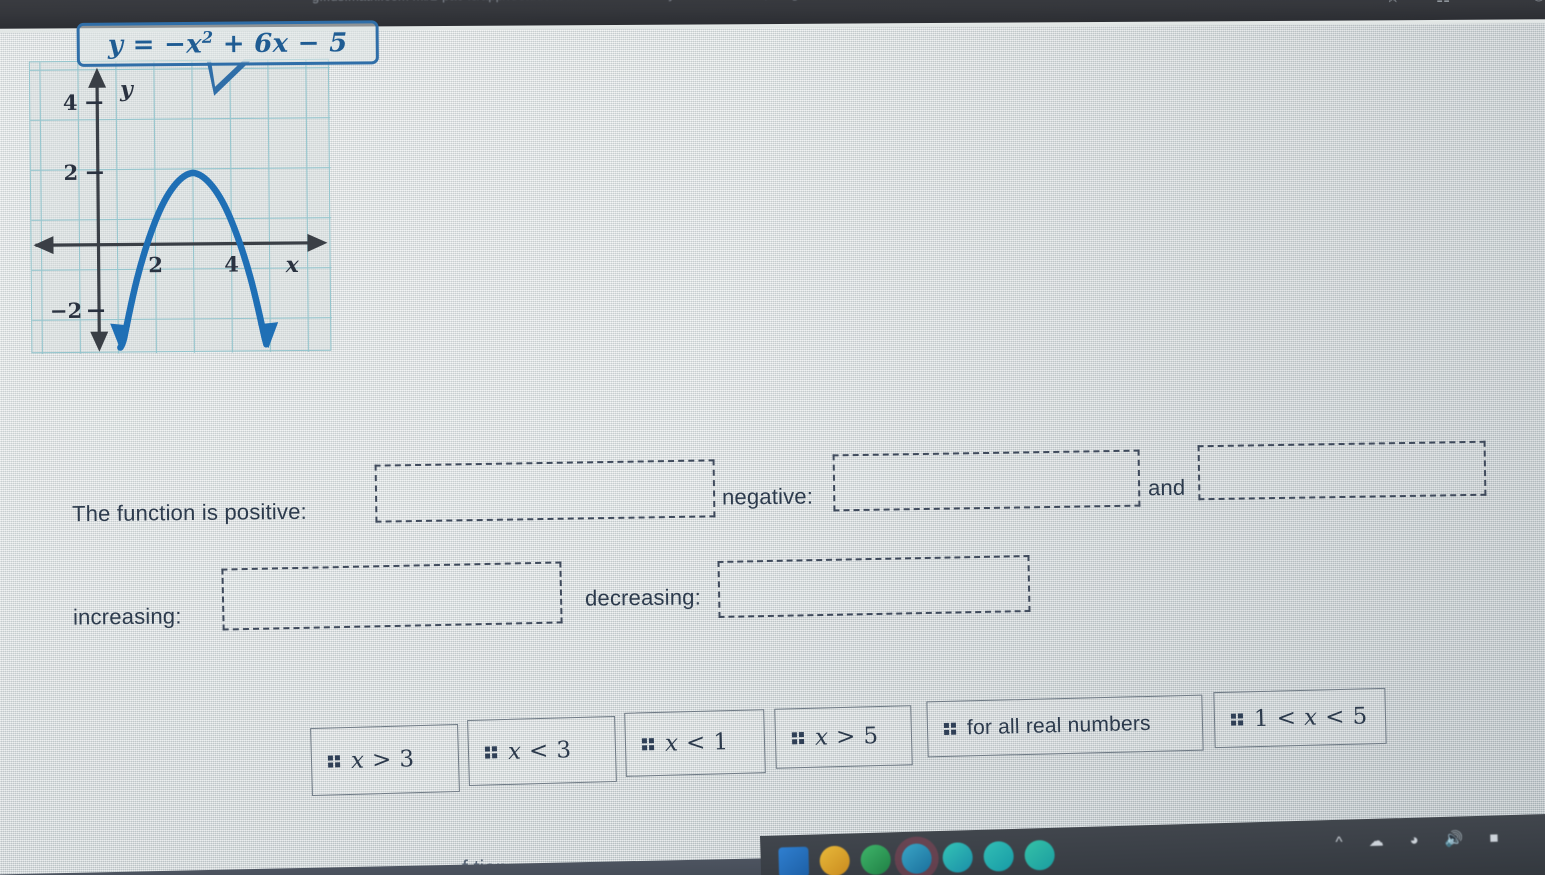  What do you see at coordinates (144, 206) in the screenshot?
I see `tick-labels: 4 2 −2 2 4` at bounding box center [144, 206].